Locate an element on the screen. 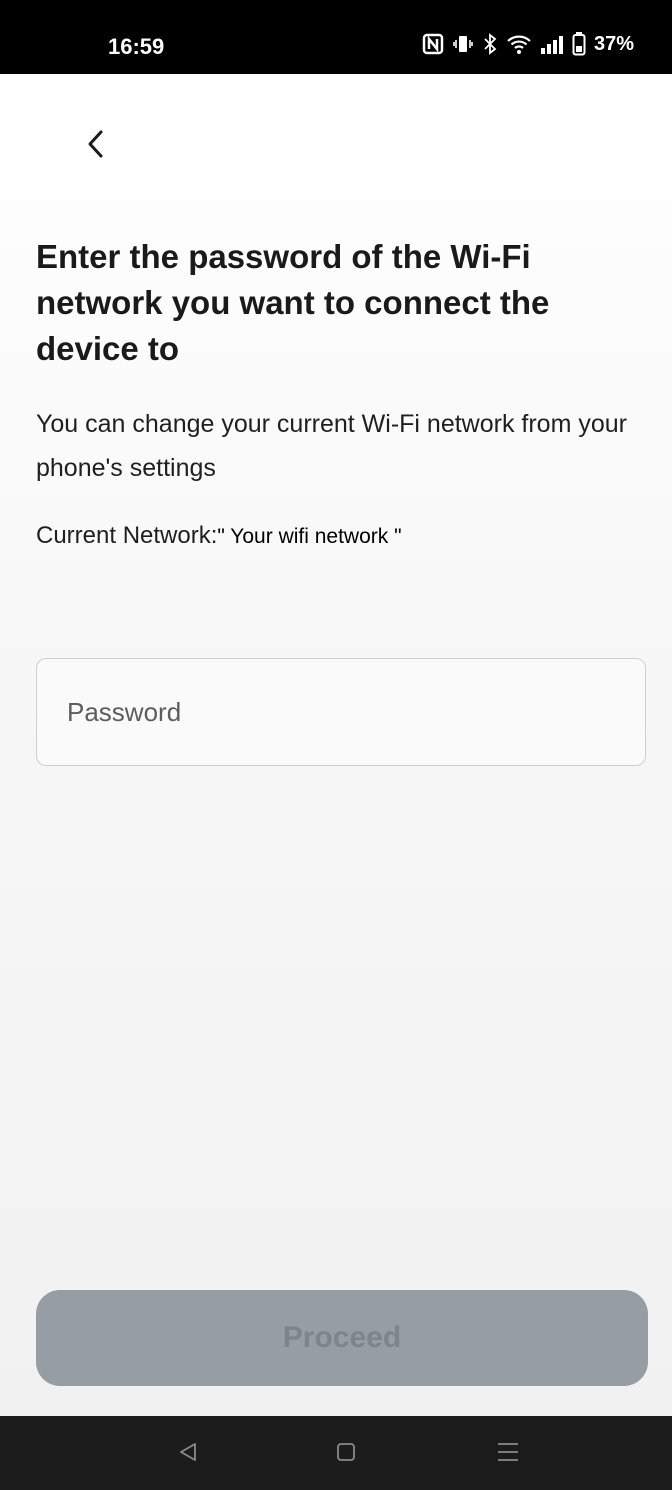 This screenshot has height=1490, width=672. nav-home-button is located at coordinates (346, 1454).